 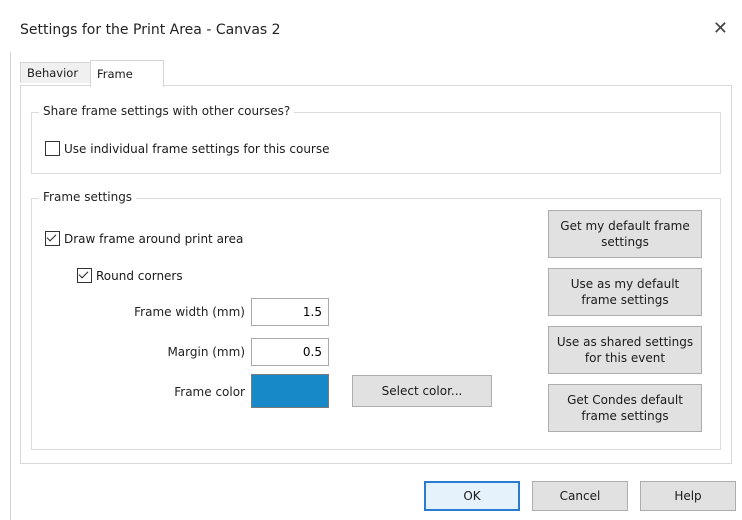 What do you see at coordinates (472, 496) in the screenshot?
I see `ok-button: OK` at bounding box center [472, 496].